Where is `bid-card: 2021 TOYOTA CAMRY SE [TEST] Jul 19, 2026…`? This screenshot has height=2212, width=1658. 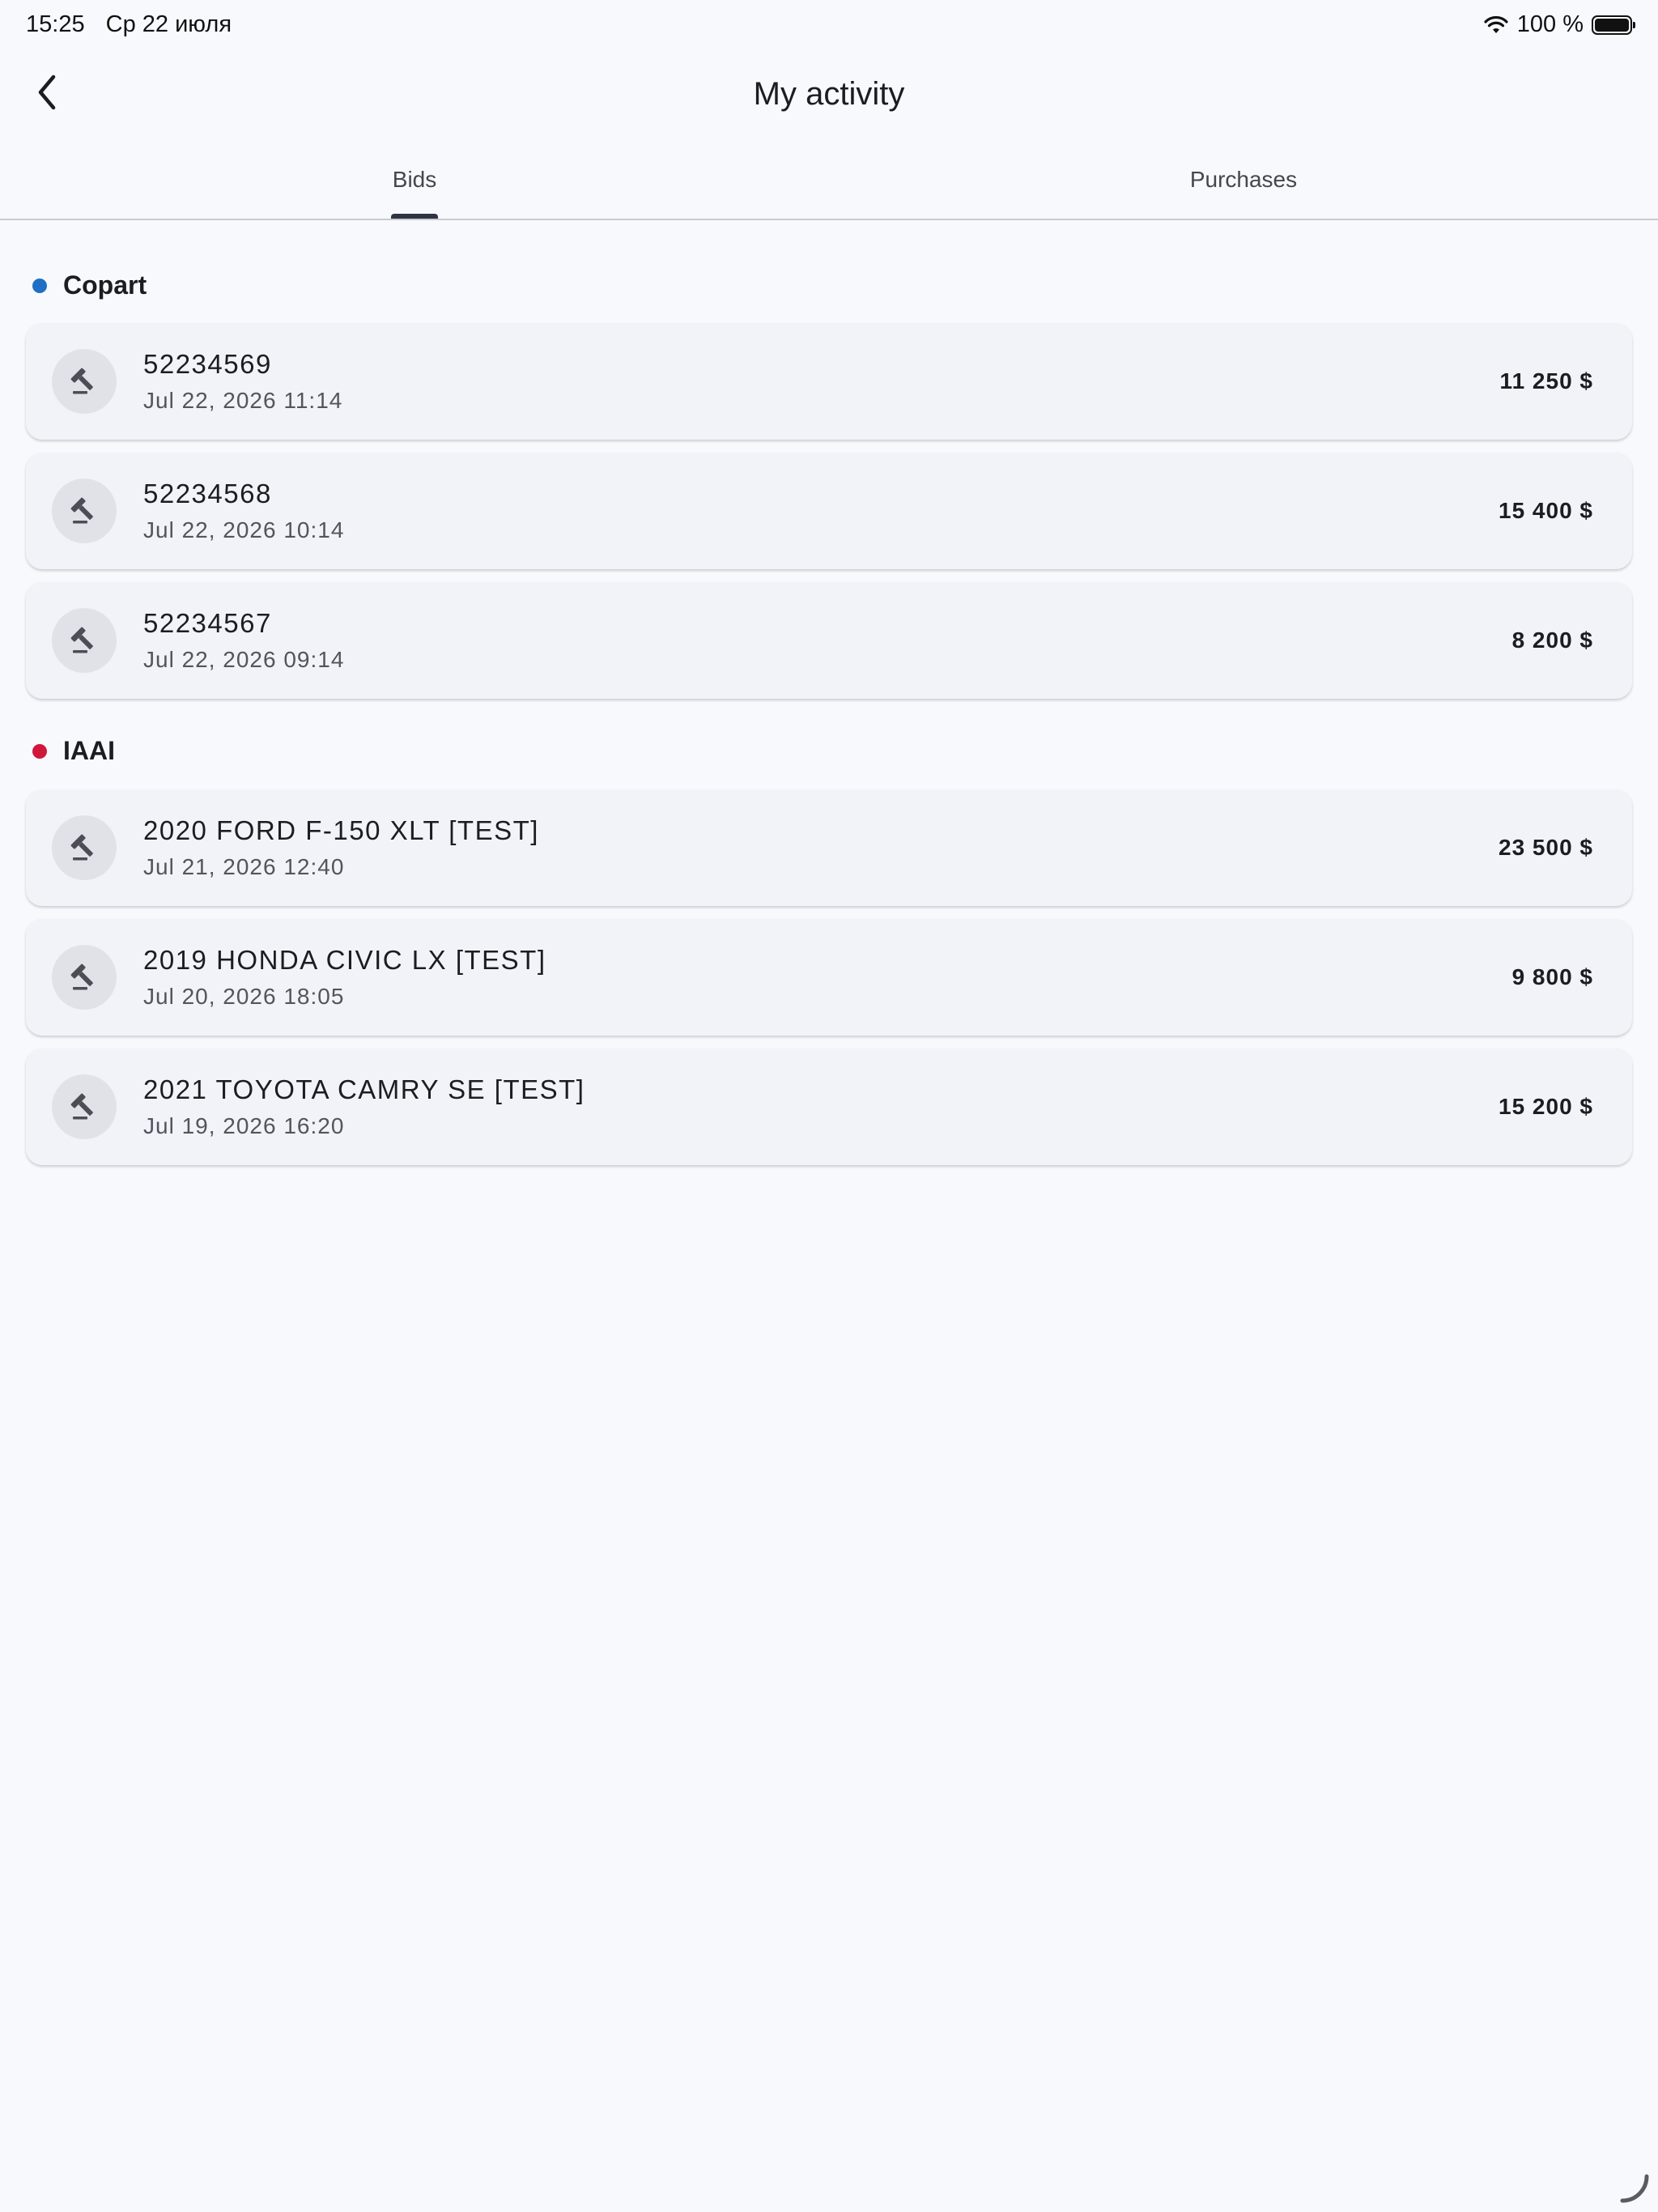
bid-card: 2021 TOYOTA CAMRY SE [TEST] Jul 19, 2026… is located at coordinates (829, 1107).